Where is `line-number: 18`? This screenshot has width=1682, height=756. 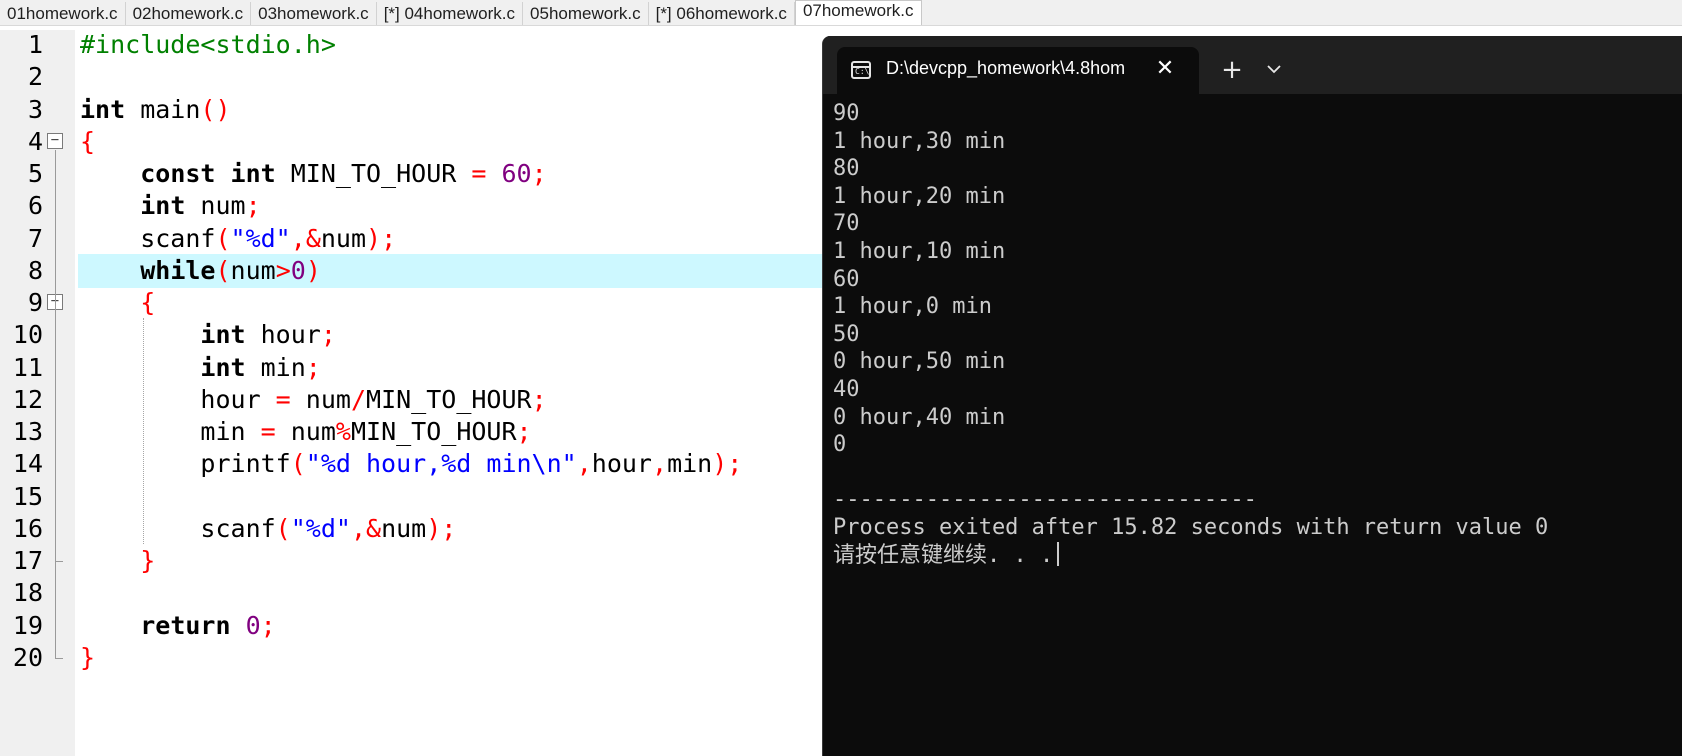
line-number: 18 is located at coordinates (27, 593).